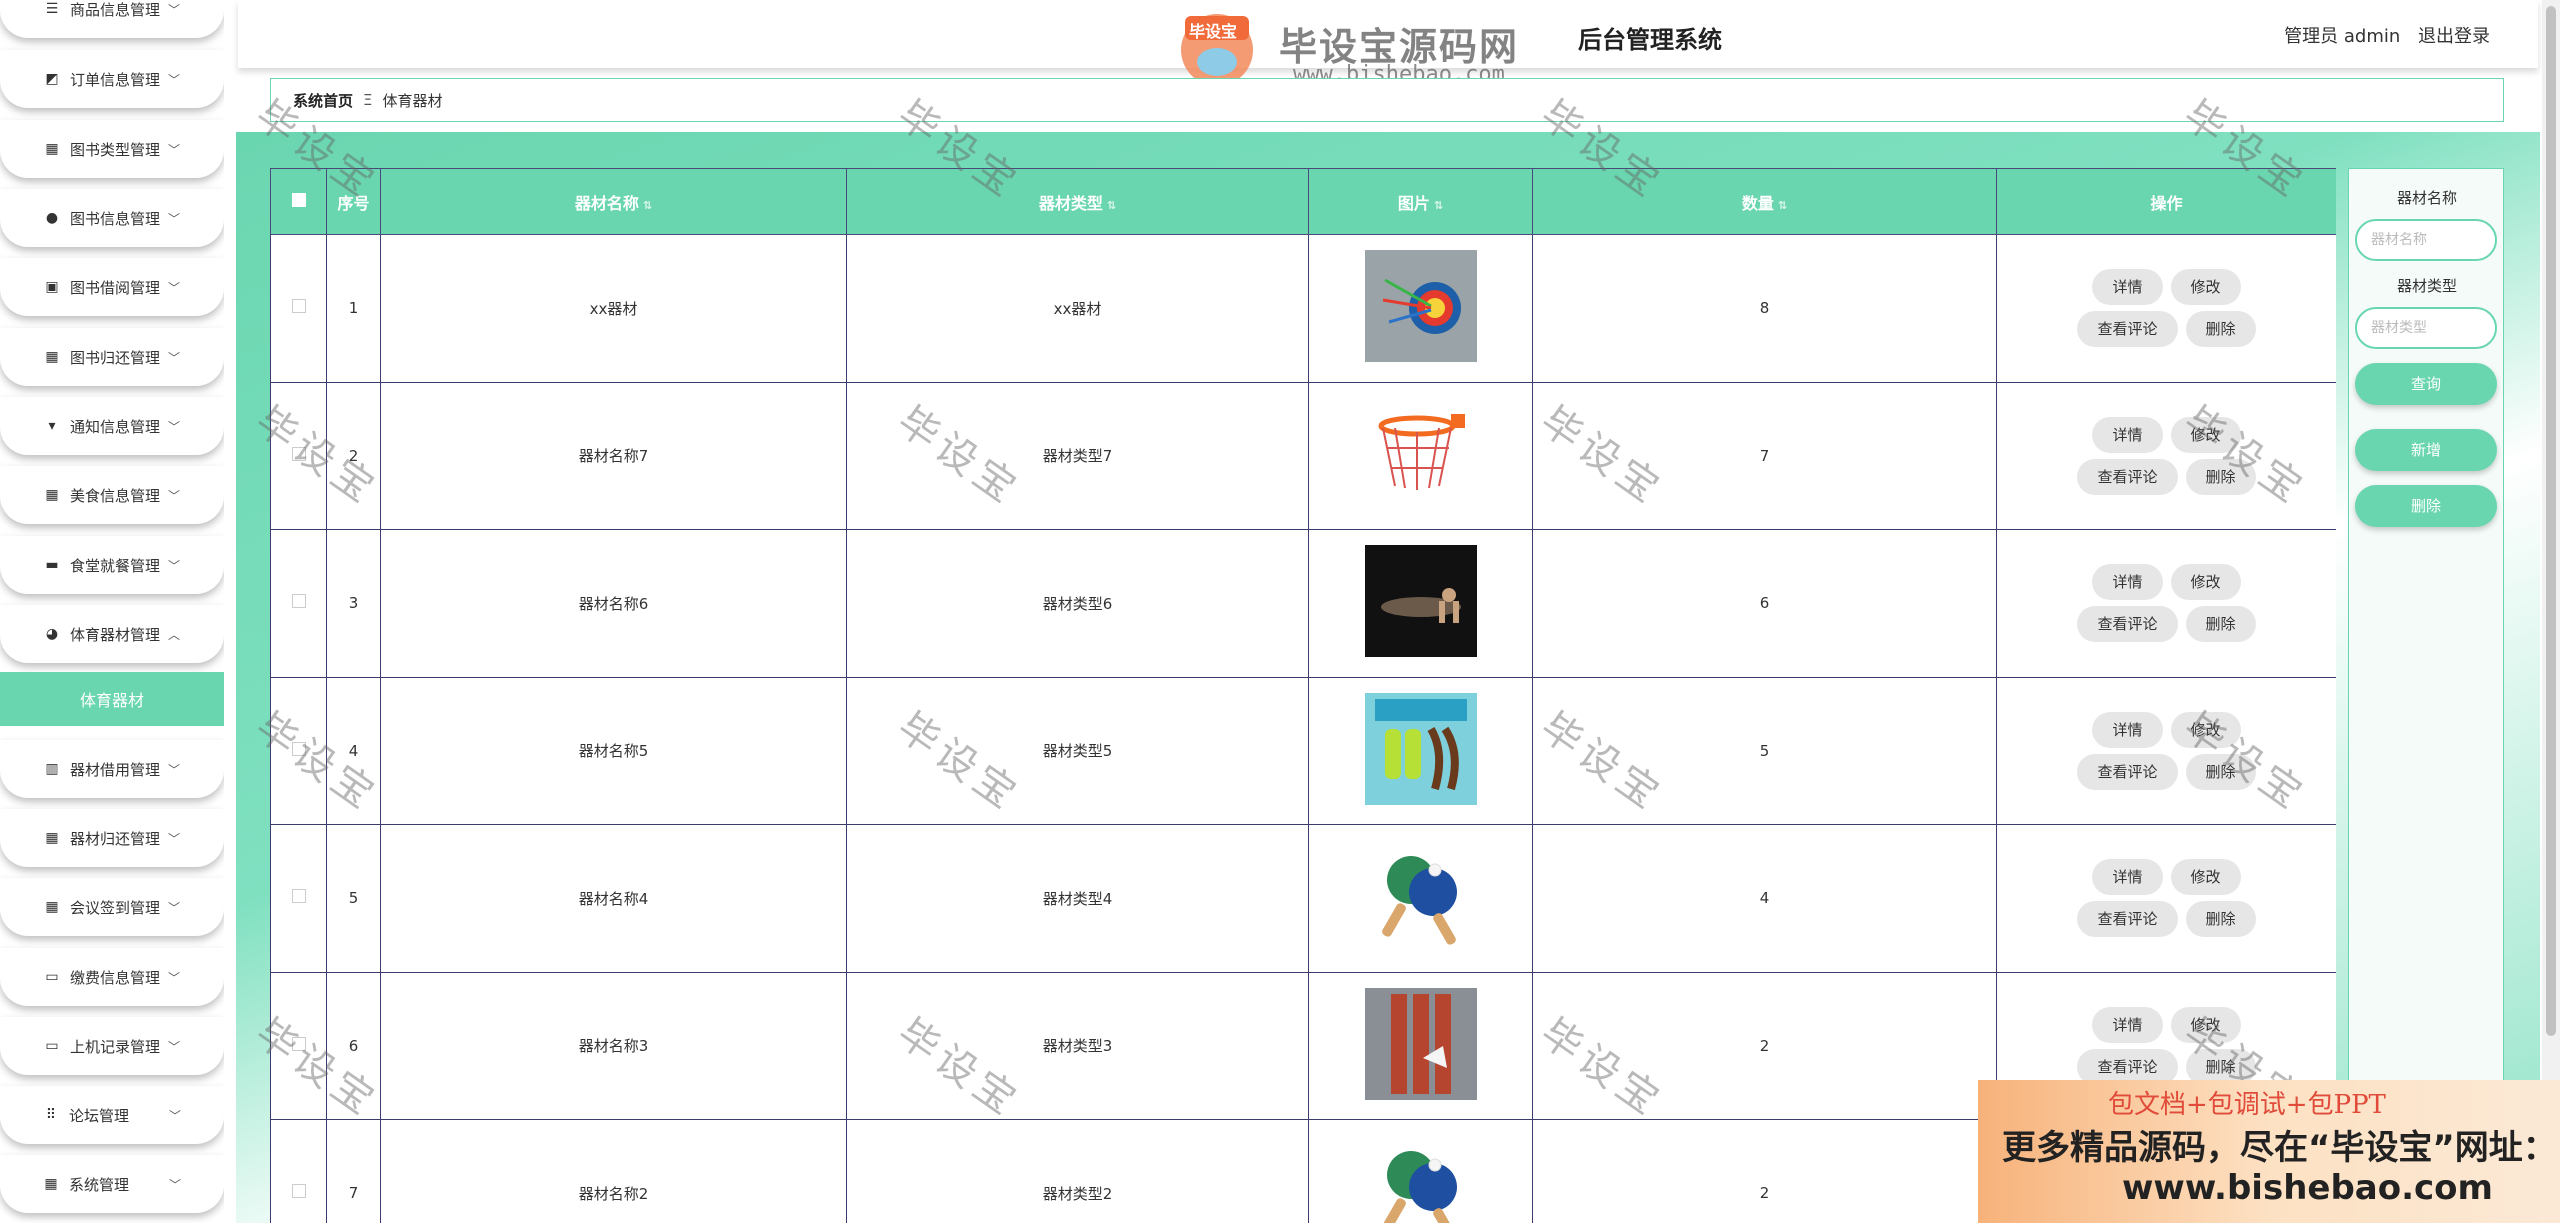 This screenshot has width=2560, height=1223. What do you see at coordinates (1420, 1179) in the screenshot?
I see `pingpong-paddle-image` at bounding box center [1420, 1179].